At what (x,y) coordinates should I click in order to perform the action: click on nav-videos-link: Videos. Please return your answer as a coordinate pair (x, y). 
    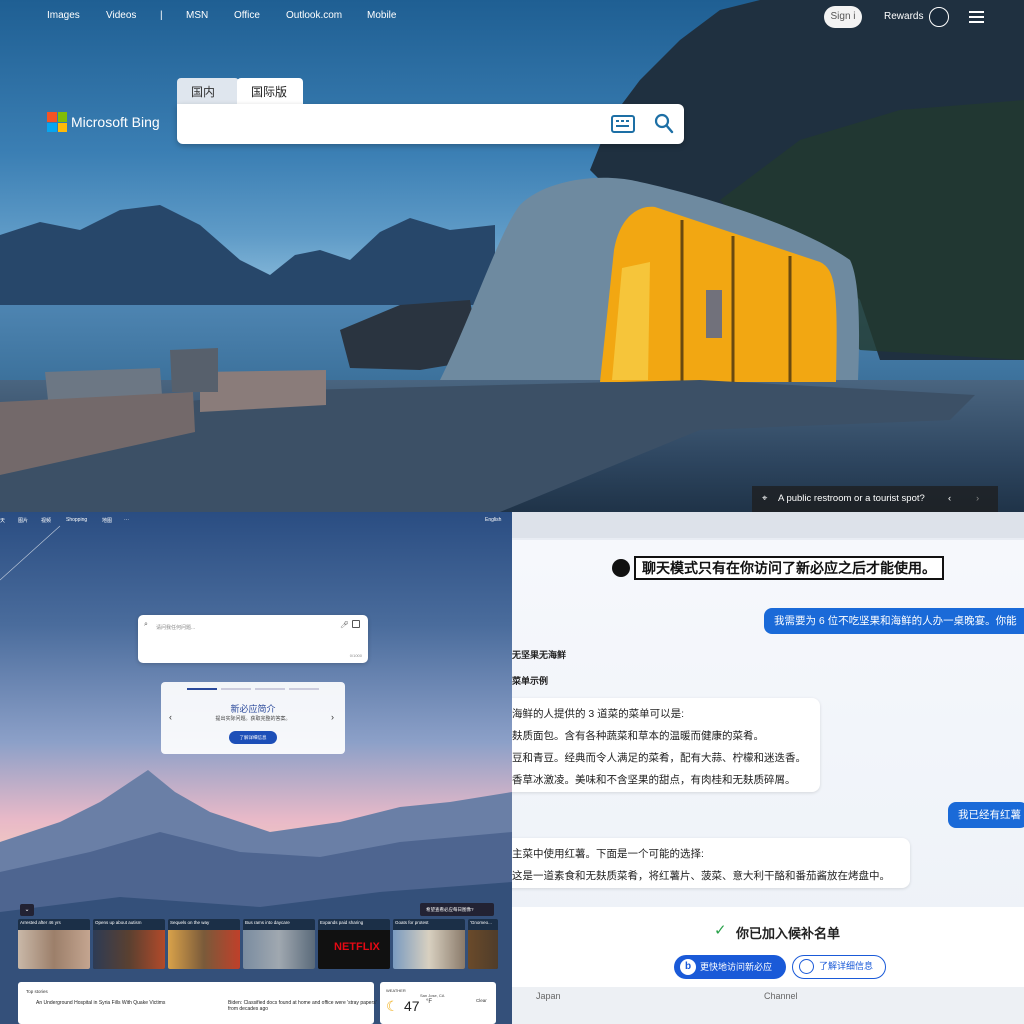
    Looking at the image, I should click on (121, 15).